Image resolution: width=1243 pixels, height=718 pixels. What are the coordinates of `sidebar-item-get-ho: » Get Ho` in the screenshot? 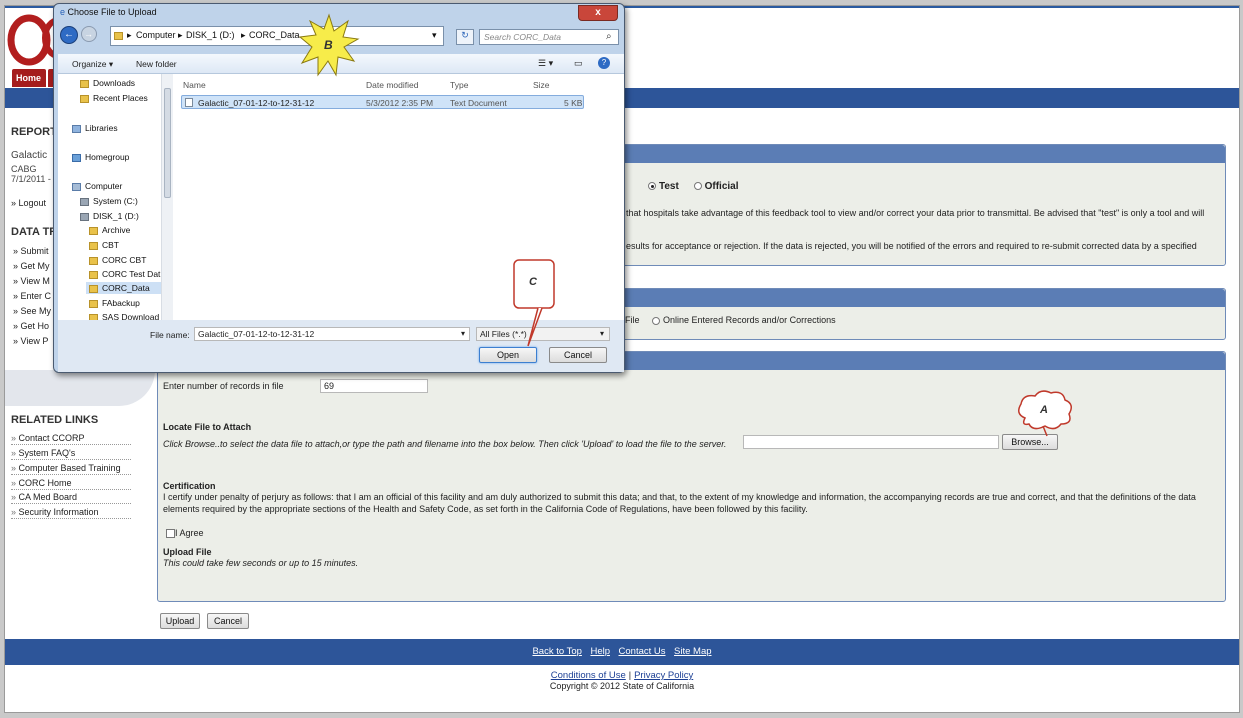 It's located at (31, 326).